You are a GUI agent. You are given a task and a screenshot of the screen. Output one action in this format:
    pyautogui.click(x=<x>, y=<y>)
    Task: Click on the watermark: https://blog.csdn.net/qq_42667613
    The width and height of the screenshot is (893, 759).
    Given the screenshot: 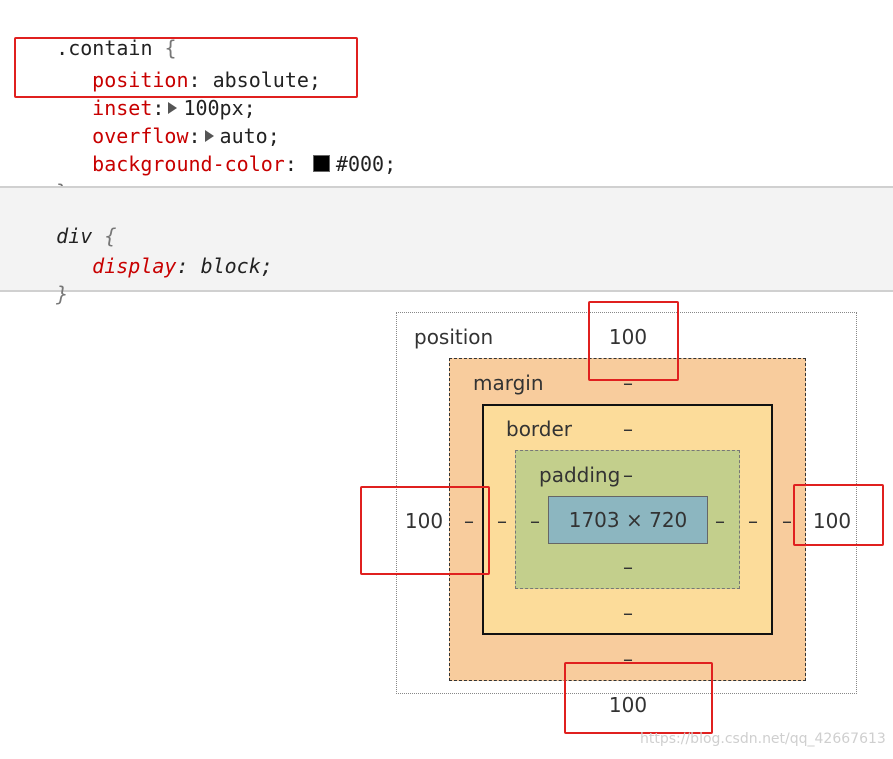 What is the action you would take?
    pyautogui.click(x=763, y=739)
    